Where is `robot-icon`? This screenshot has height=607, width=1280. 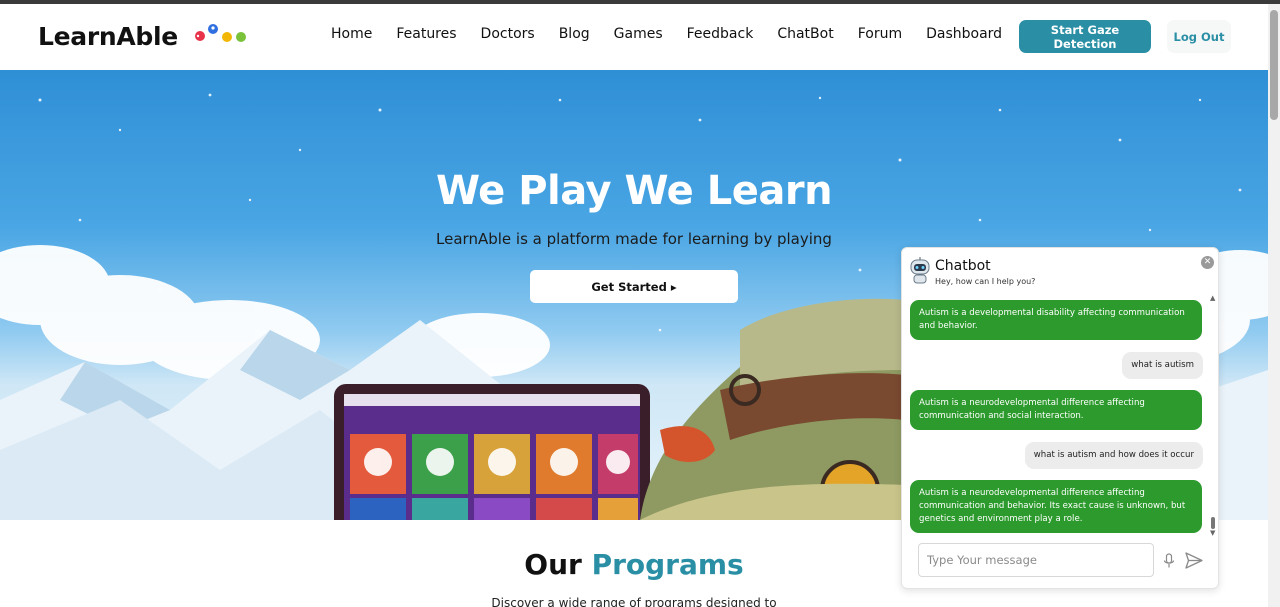 robot-icon is located at coordinates (920, 270).